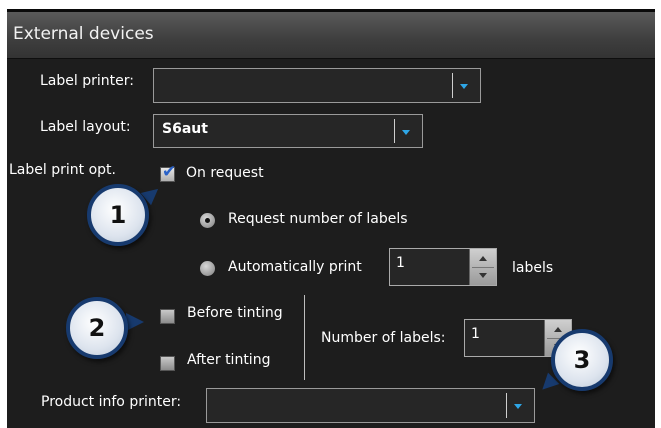 The height and width of the screenshot is (428, 661). Describe the element at coordinates (207, 220) in the screenshot. I see `request-number-radio` at that location.